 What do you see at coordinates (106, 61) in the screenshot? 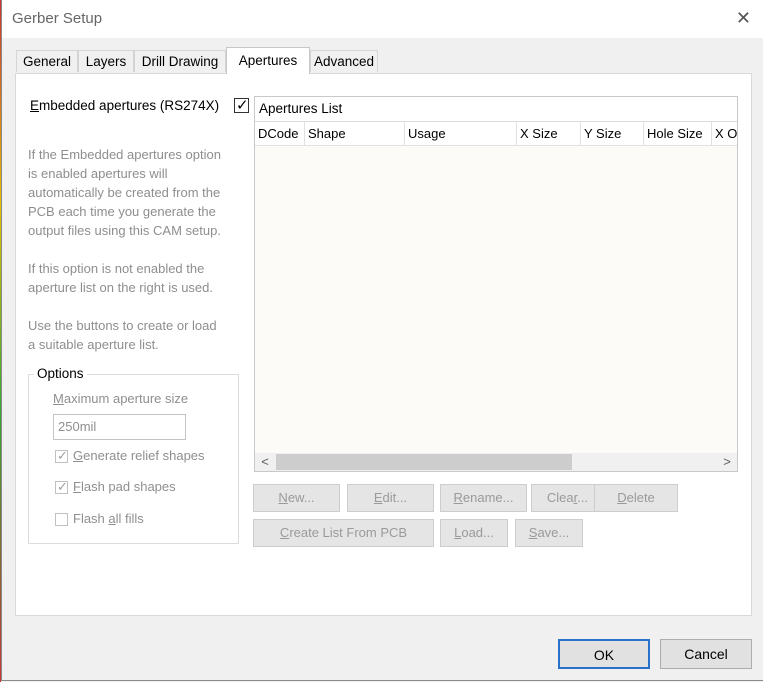
I see `tab-layers: Layers` at bounding box center [106, 61].